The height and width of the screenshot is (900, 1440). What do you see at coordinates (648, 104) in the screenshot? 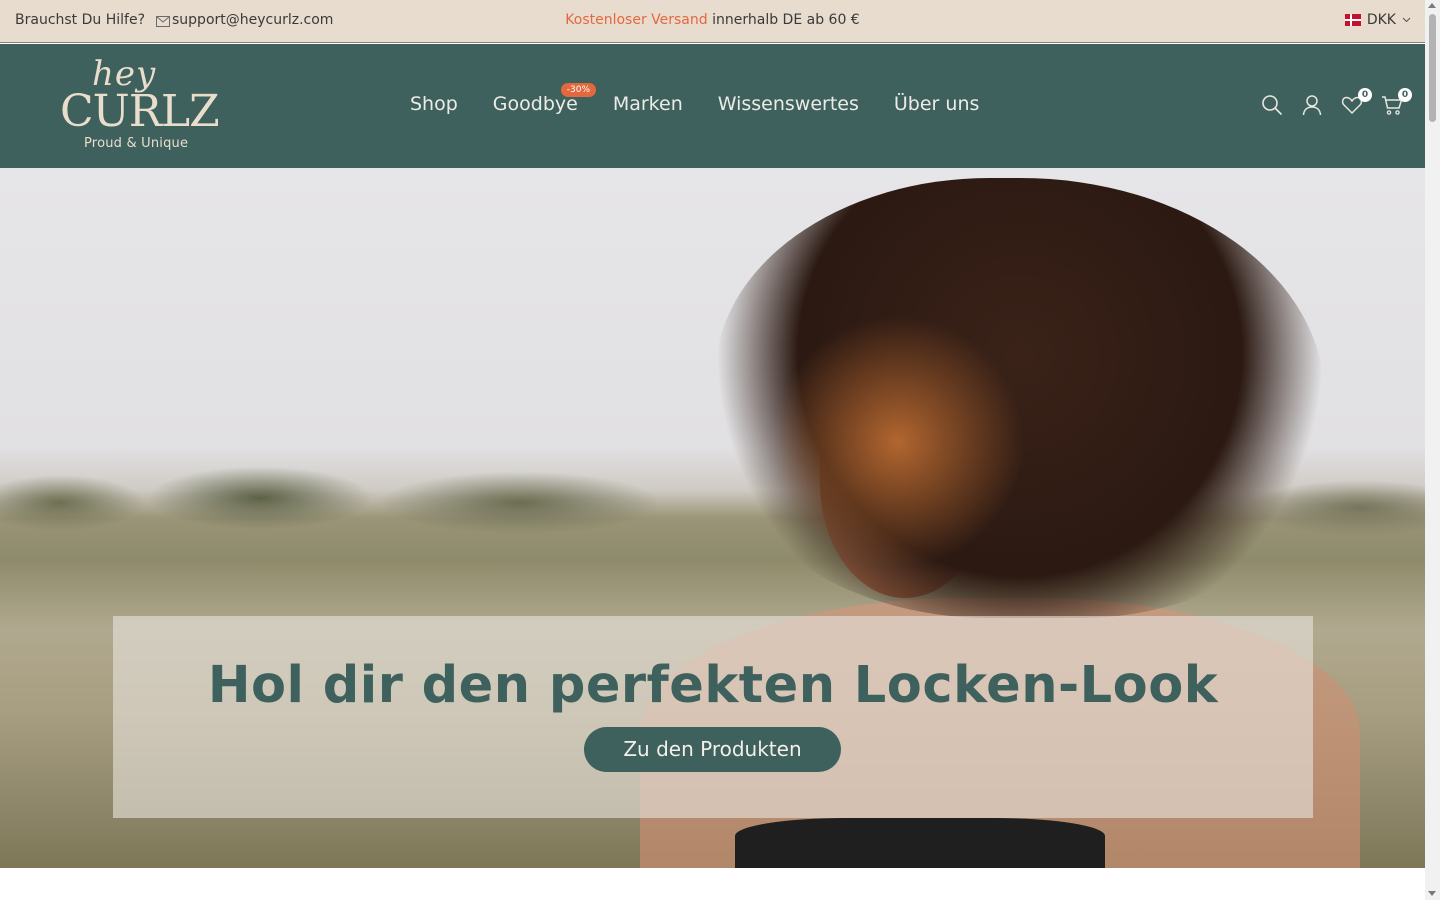
I see `nav-item-marken: Marken` at bounding box center [648, 104].